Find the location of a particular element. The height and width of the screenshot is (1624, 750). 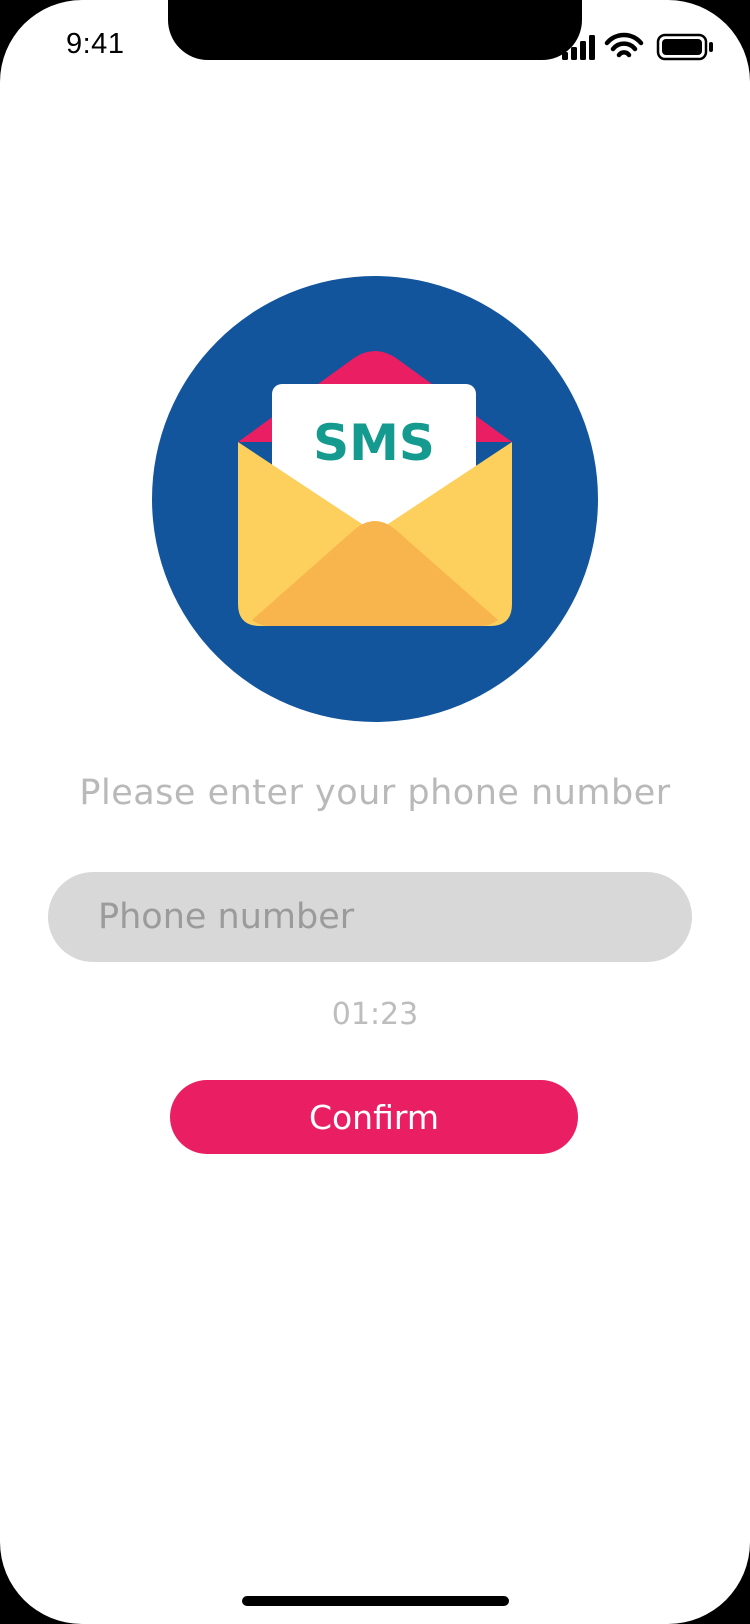

wifi-icon is located at coordinates (624, 45).